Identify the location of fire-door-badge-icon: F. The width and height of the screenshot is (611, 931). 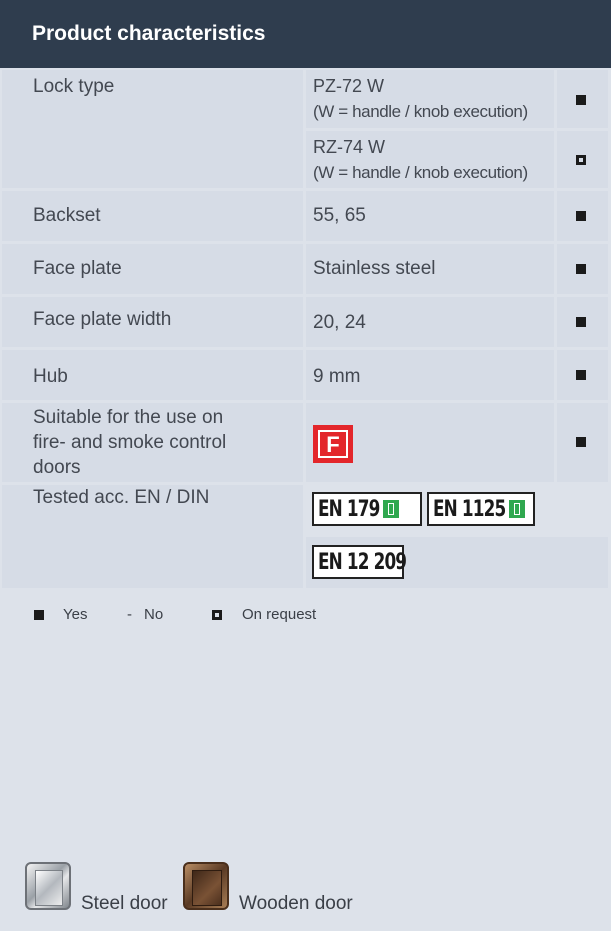
(333, 444).